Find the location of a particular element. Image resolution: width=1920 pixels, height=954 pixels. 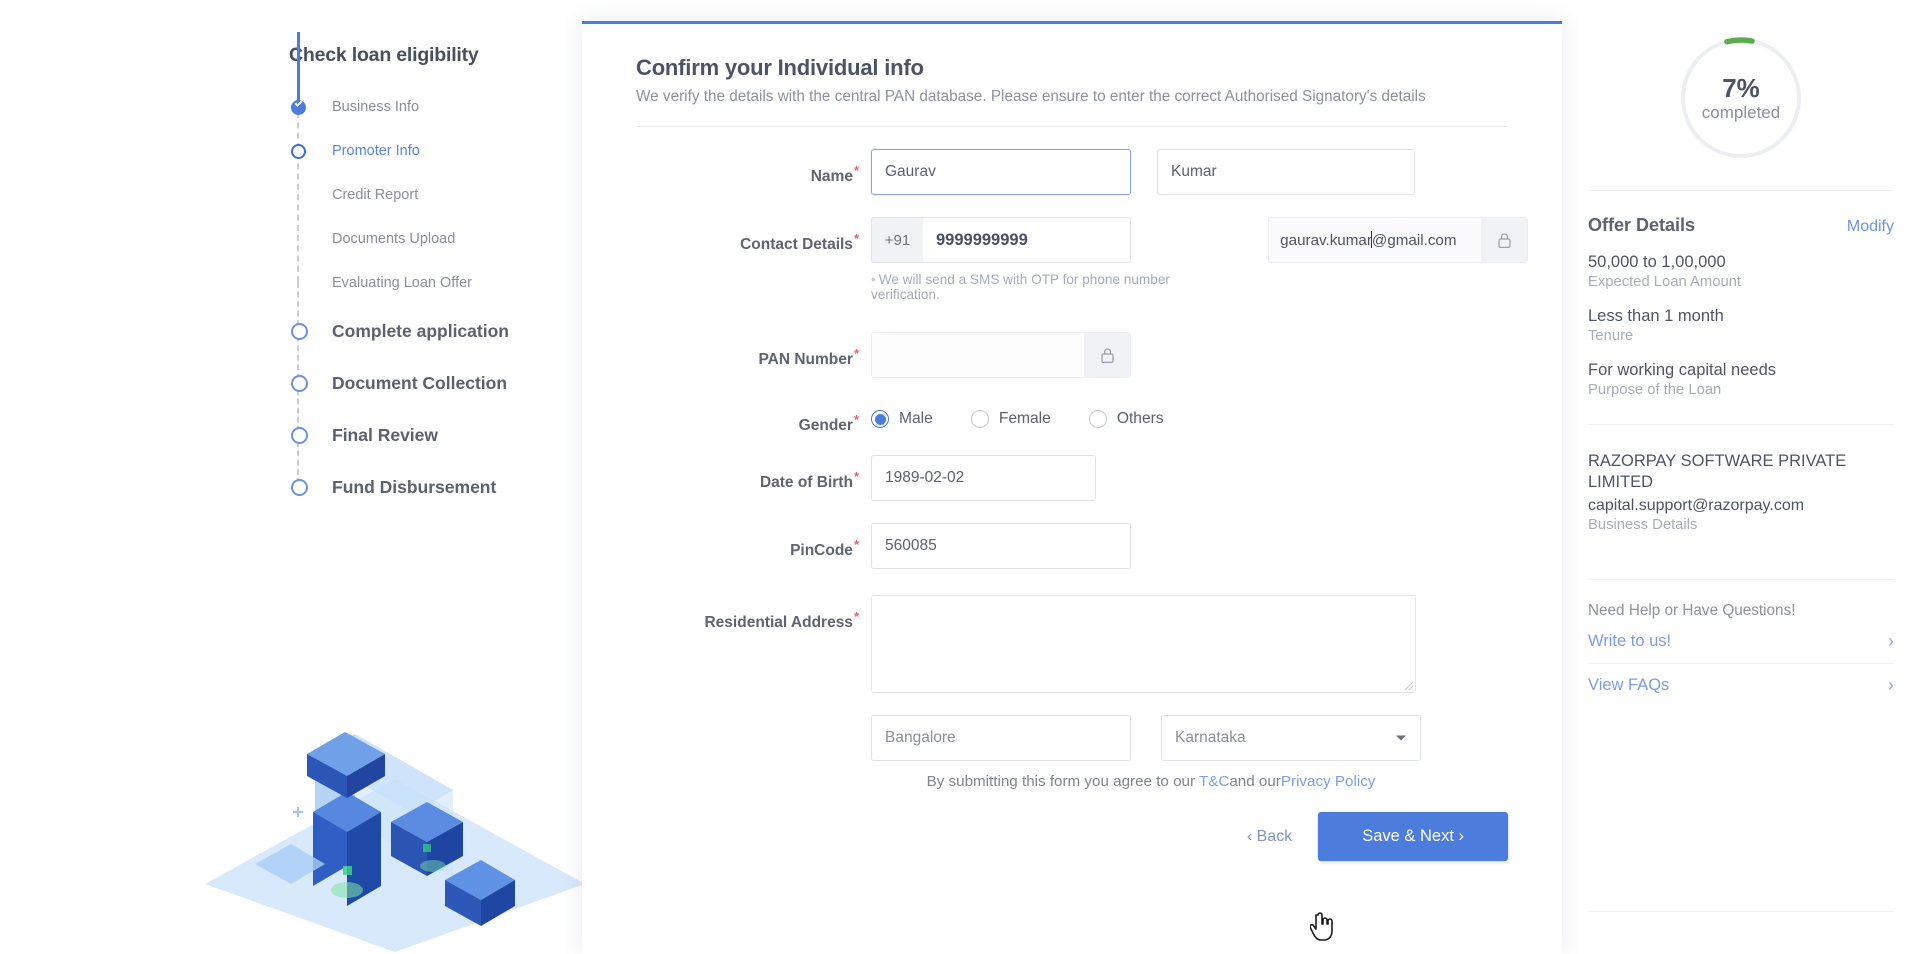

sidebar-item-complete-application: Complete application is located at coordinates (436, 331).